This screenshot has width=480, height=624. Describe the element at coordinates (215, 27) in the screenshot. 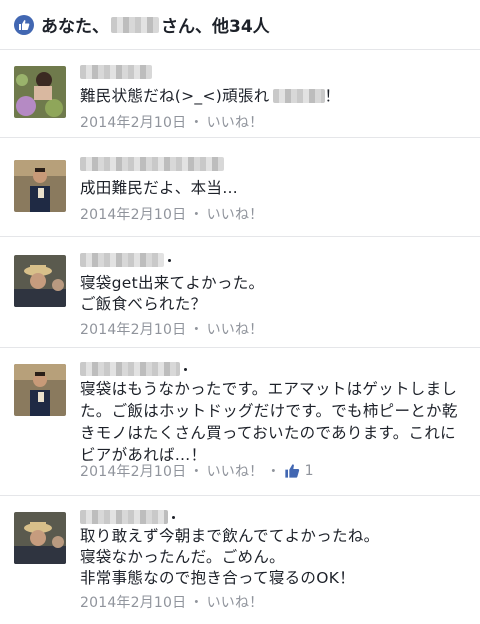

I see `likes-suffix: さん、他34人` at that location.